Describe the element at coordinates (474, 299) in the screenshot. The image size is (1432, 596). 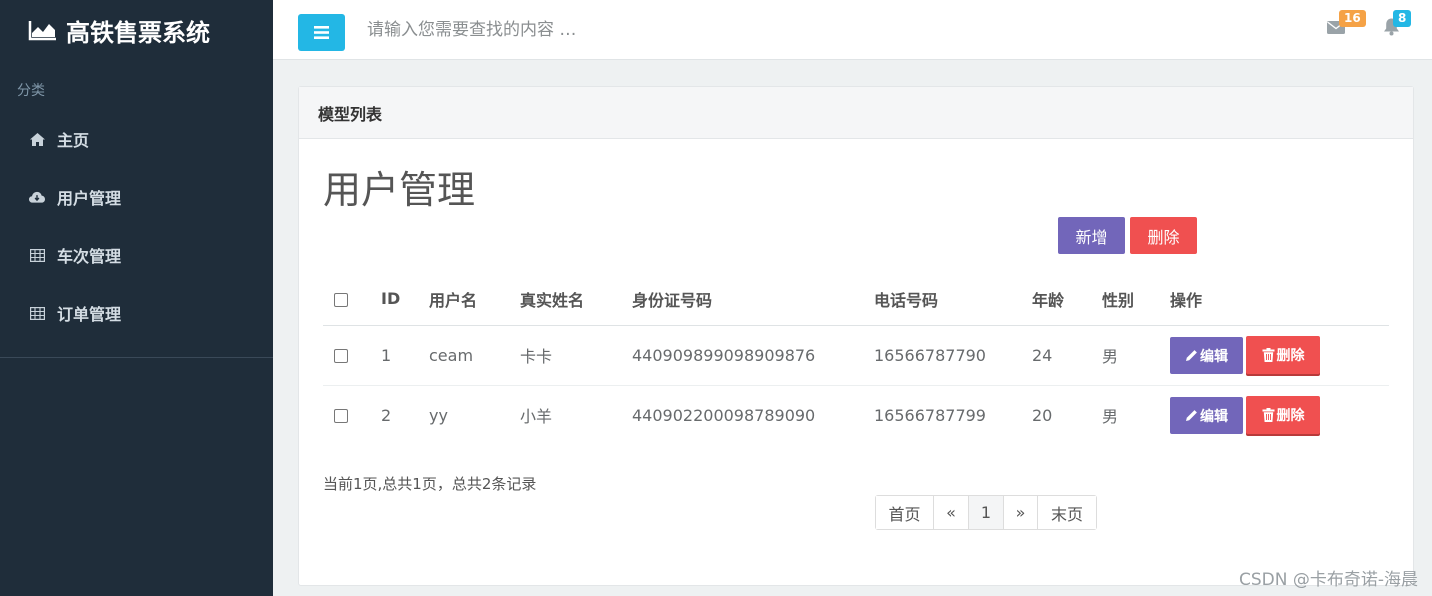
I see `header-username: 用户名` at that location.